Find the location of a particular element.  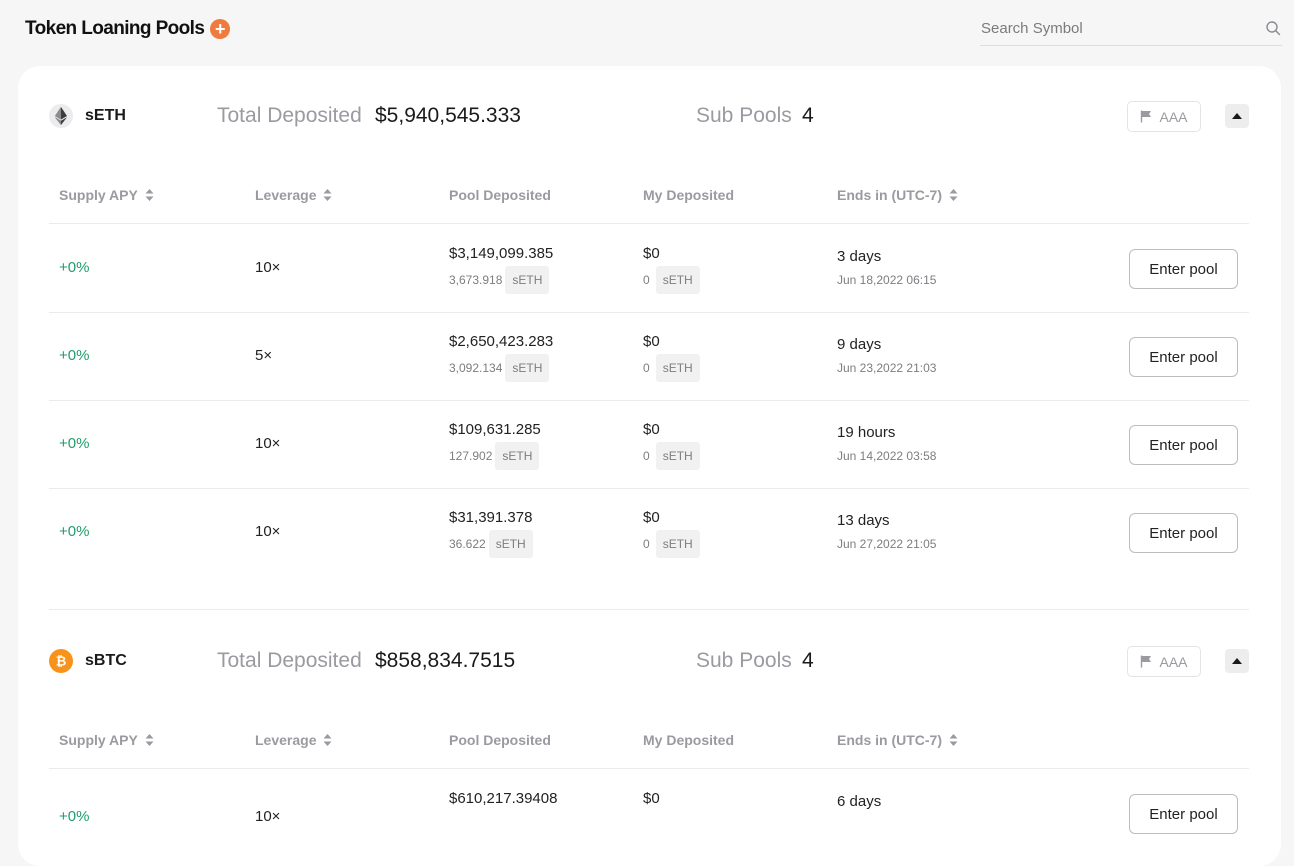

ends-relative: 9 days is located at coordinates (859, 344).